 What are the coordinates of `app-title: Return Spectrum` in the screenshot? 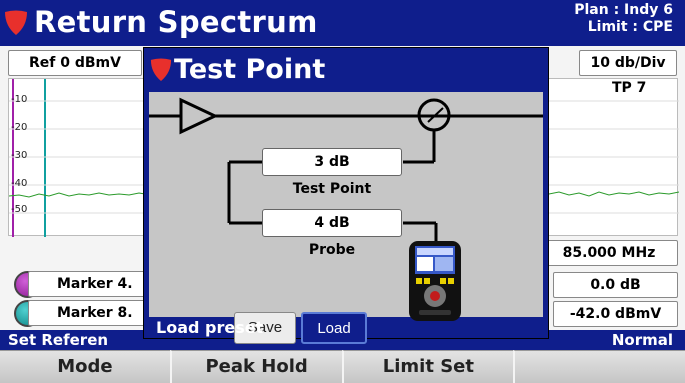 It's located at (176, 22).